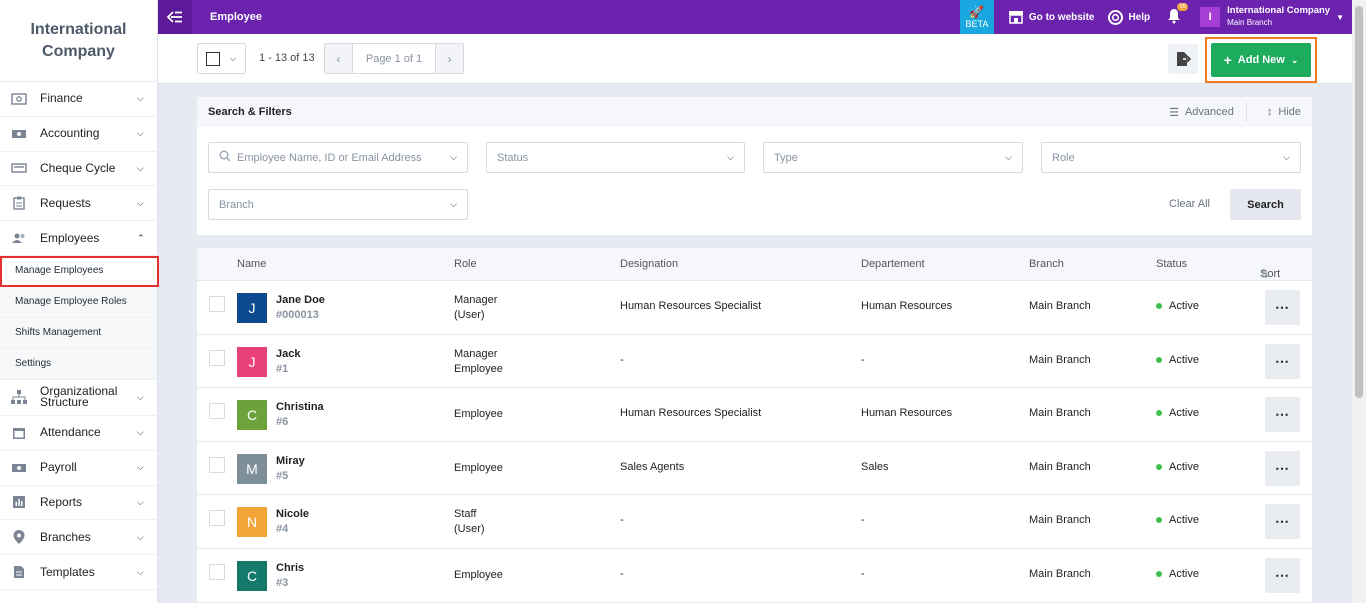  What do you see at coordinates (338, 204) in the screenshot?
I see `branch-select: Branch ⌵` at bounding box center [338, 204].